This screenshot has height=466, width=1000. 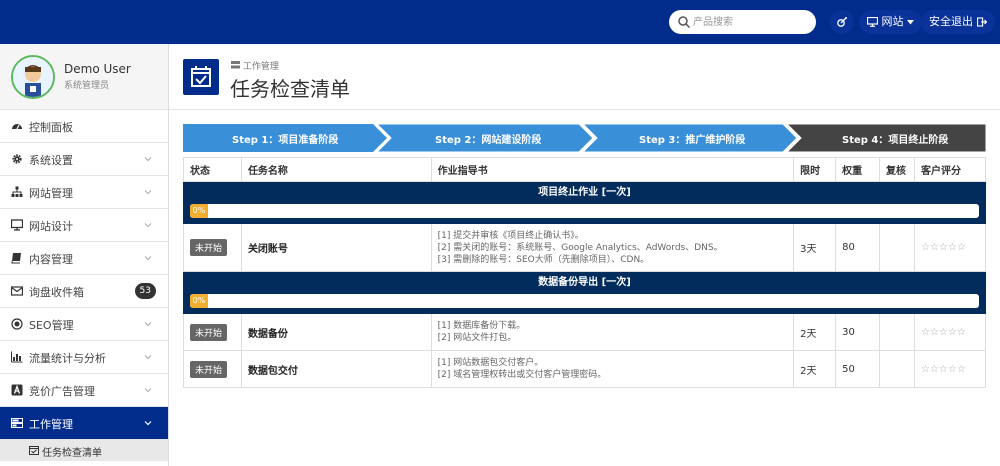 I want to click on search-box, so click(x=742, y=22).